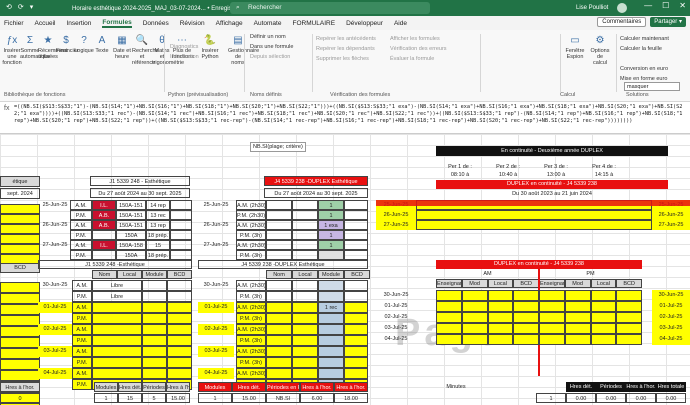  Describe the element at coordinates (575, 47) in the screenshot. I see `ribbon-button-12: ▭ Fenêtre Espion` at that location.